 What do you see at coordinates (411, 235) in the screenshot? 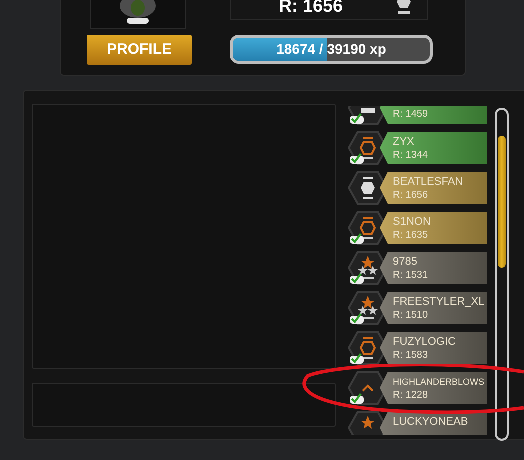
I see `player-rating: R: 1635` at bounding box center [411, 235].